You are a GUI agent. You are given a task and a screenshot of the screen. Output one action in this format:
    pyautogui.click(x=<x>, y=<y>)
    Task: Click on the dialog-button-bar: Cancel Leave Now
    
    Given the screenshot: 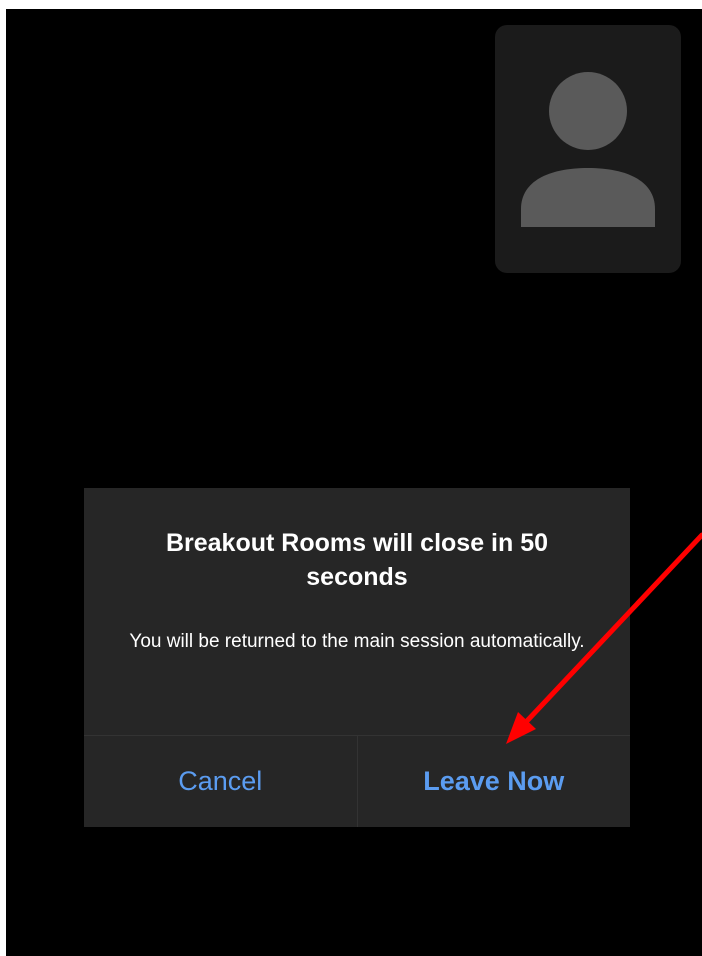 What is the action you would take?
    pyautogui.click(x=357, y=781)
    